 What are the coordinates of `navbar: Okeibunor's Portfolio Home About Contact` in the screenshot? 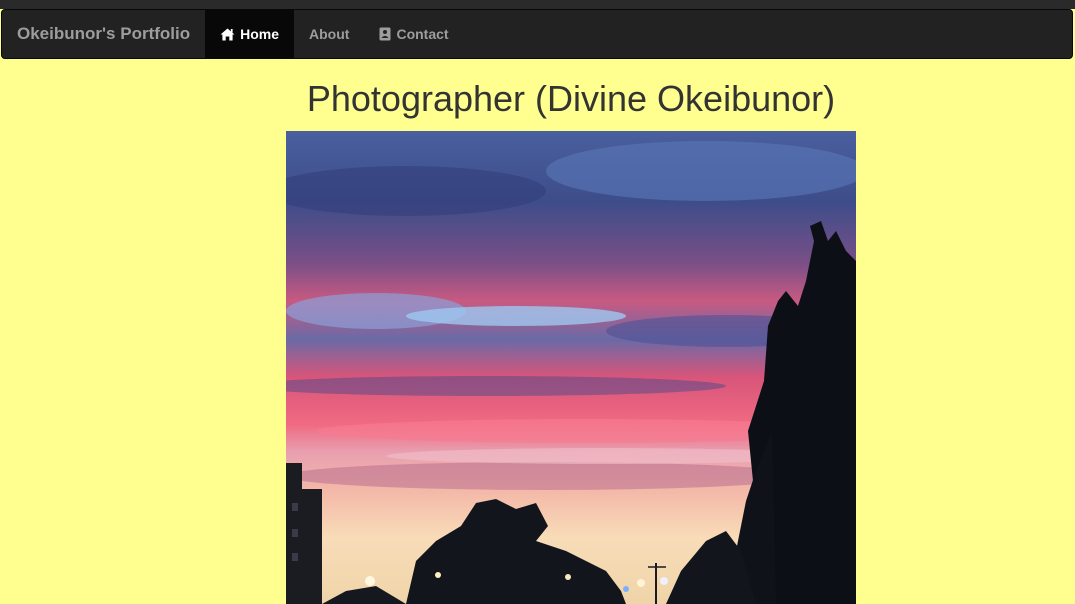 It's located at (537, 34).